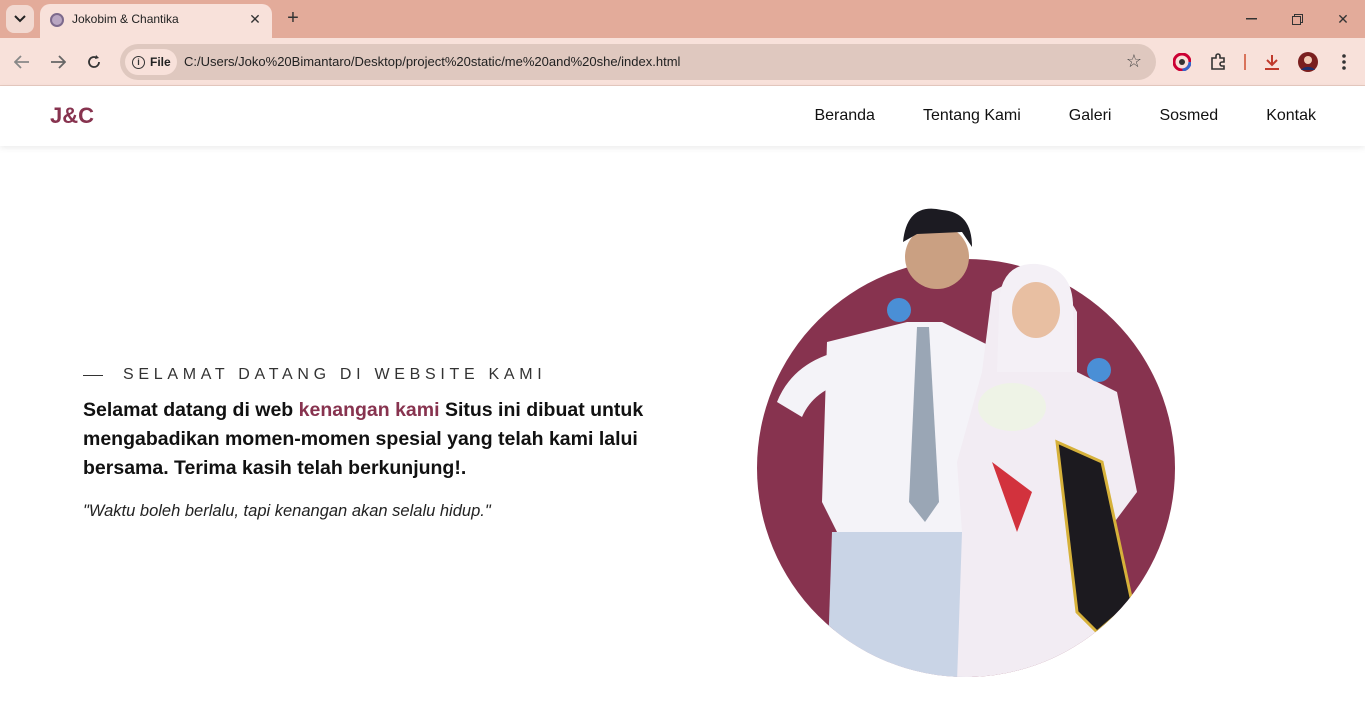 The width and height of the screenshot is (1365, 715). What do you see at coordinates (1182, 62) in the screenshot?
I see `color-extension-icon` at bounding box center [1182, 62].